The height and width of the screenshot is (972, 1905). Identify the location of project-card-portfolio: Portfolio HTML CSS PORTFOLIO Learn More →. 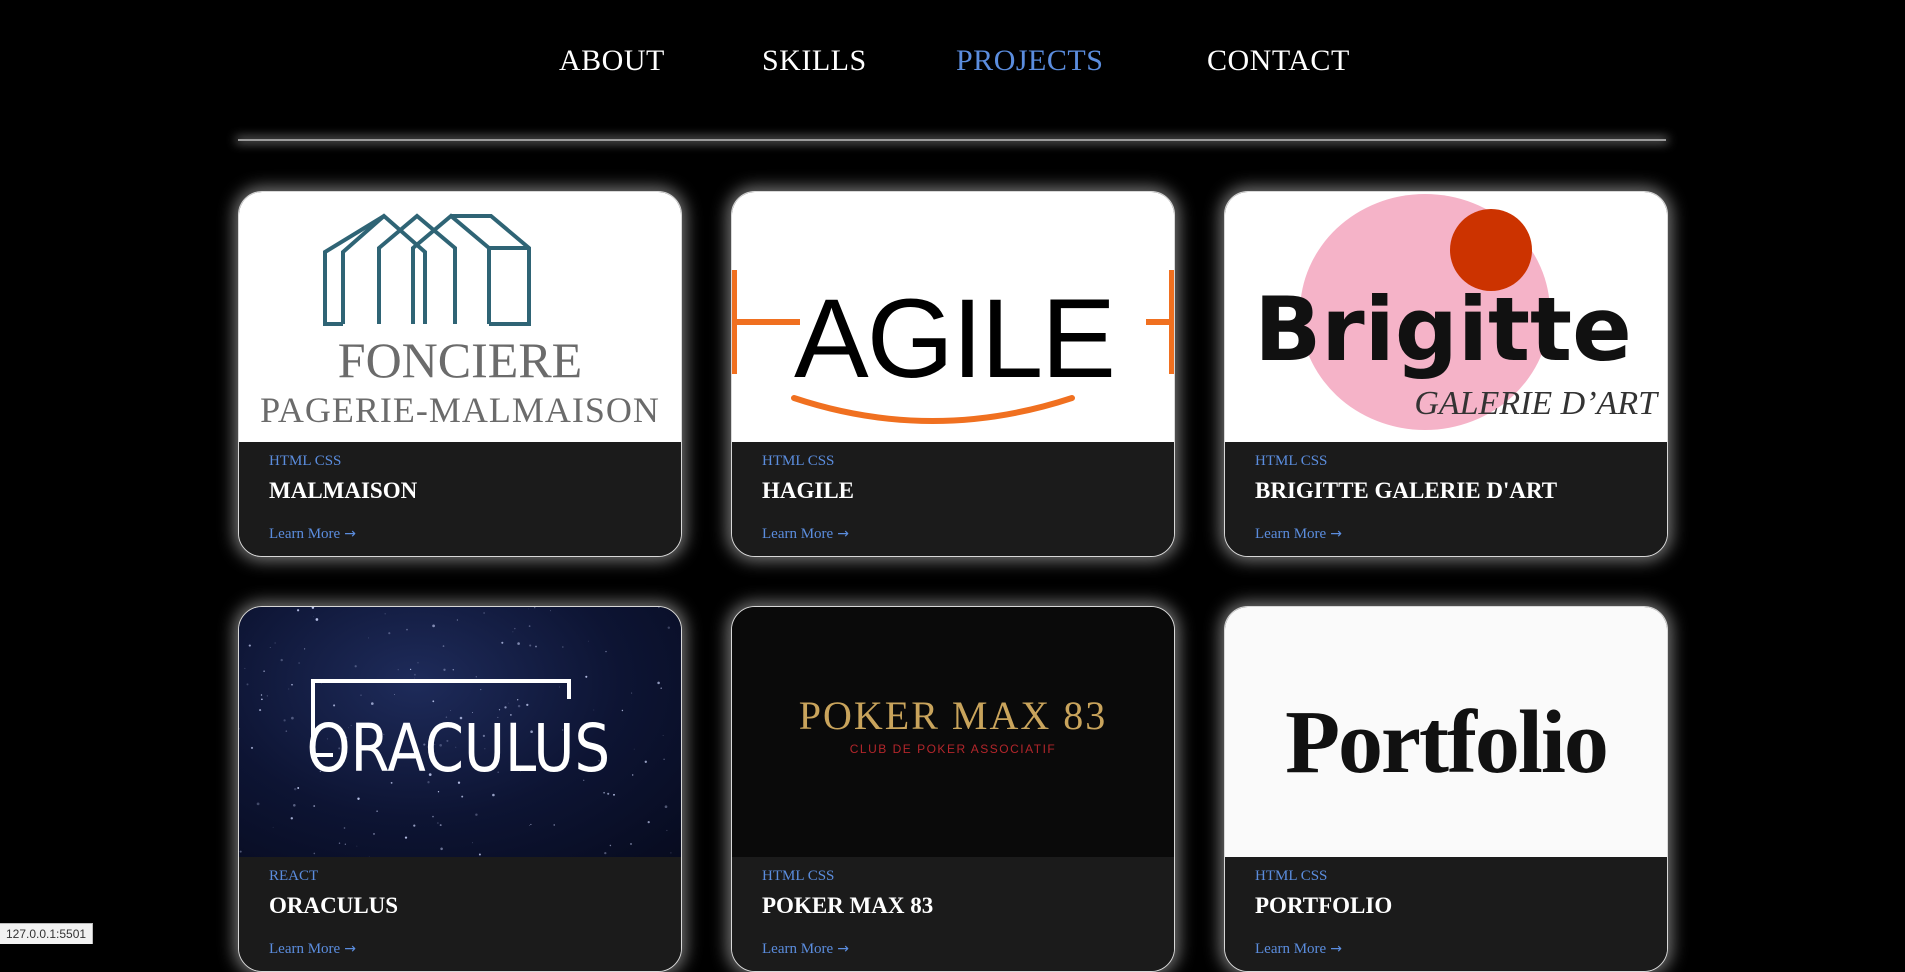
(1446, 789).